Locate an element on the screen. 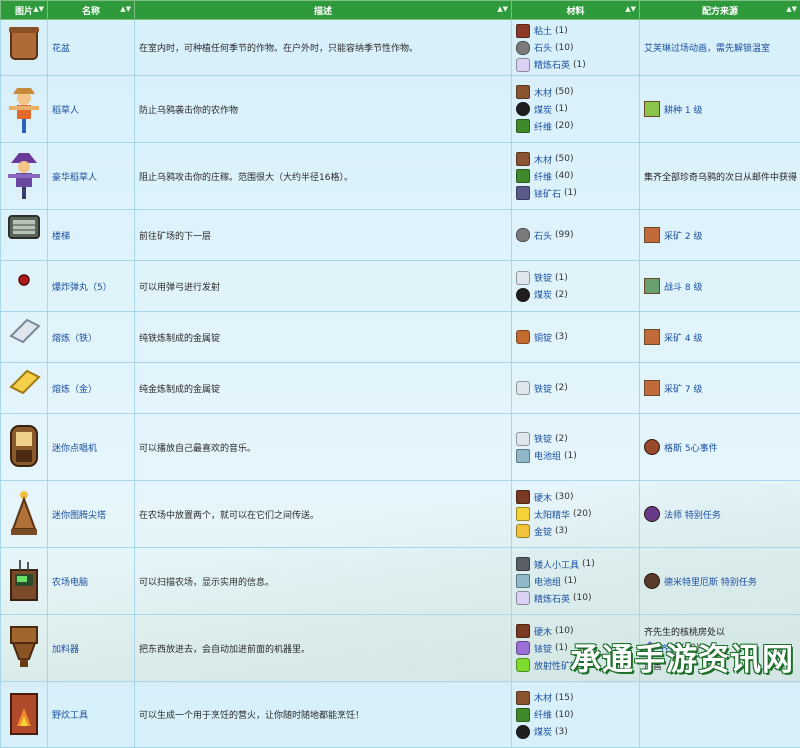 The width and height of the screenshot is (800, 748). material-item: 矮人小工具(1) is located at coordinates (575, 564).